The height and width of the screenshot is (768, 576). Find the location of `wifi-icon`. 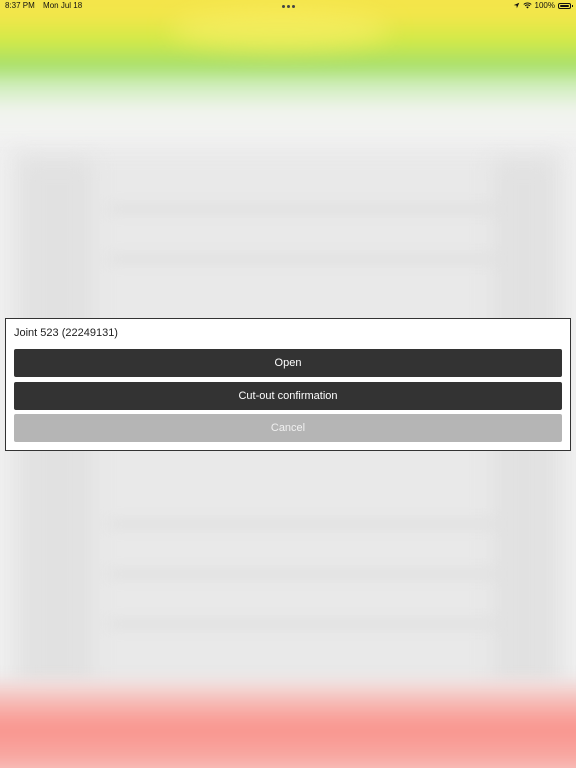

wifi-icon is located at coordinates (527, 5).